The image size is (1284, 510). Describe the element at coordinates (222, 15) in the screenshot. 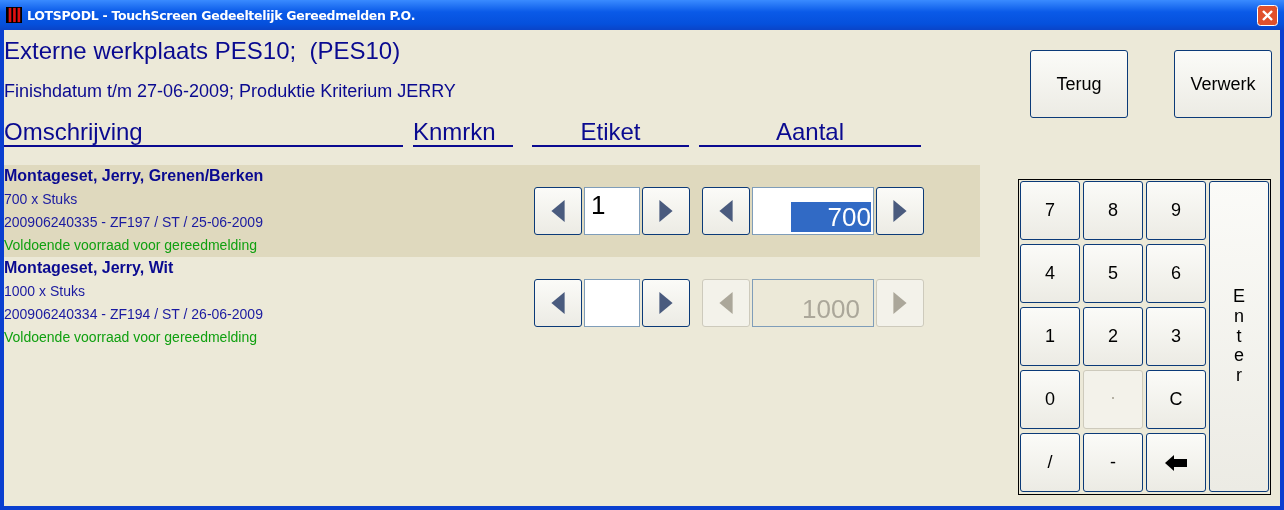

I see `window-title: LOTSPODL - TouchScreen Gedeeltelijk Gereedmelden P.O.` at that location.